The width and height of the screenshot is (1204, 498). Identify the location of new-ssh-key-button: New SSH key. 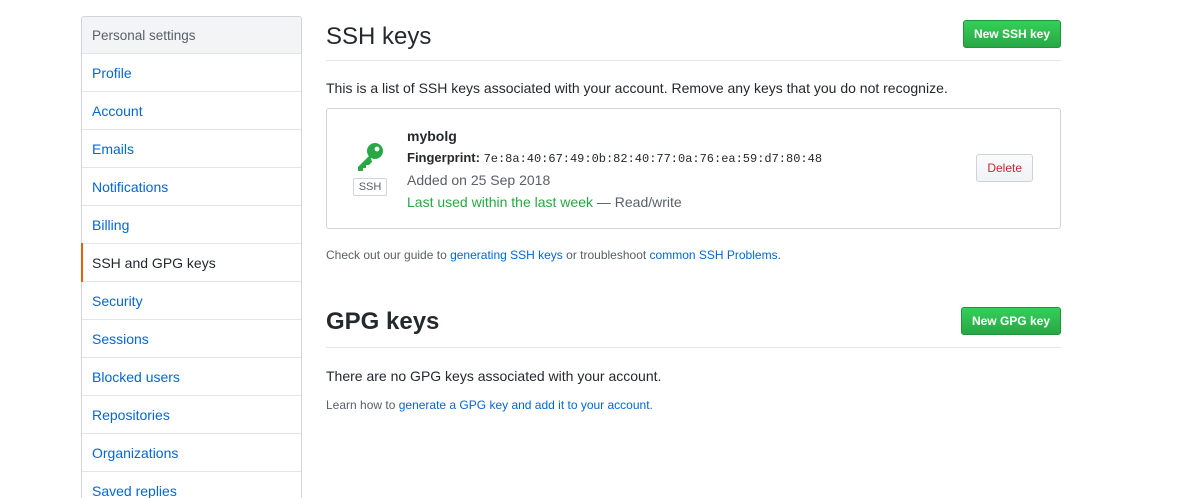
(1011, 34).